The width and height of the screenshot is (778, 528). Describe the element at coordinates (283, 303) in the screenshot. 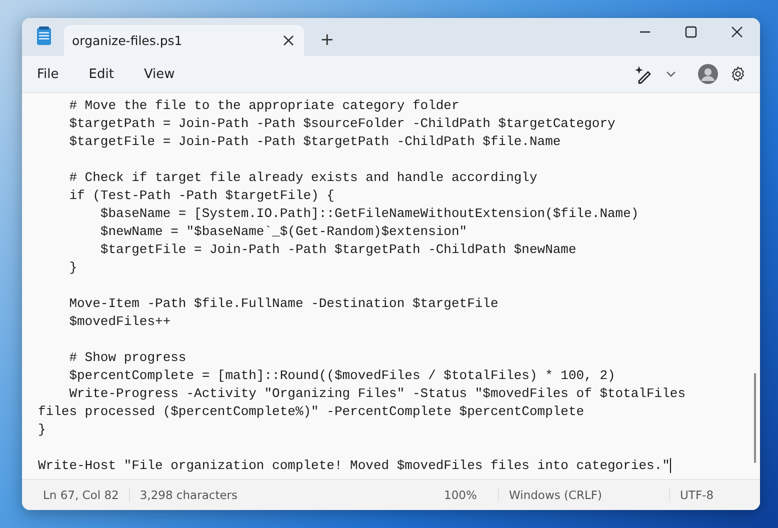

I see `code-line: Move-Item -Path $file.FullName -Destination $targetFile` at that location.